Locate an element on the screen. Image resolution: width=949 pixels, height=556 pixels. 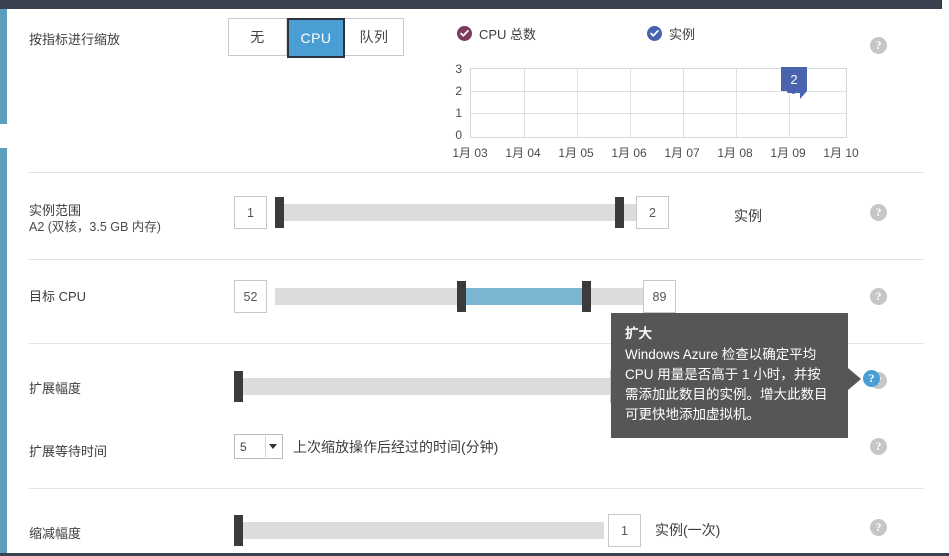
scale-down-amount-row: 缩减幅度 1 实例(一次) ? is located at coordinates (478, 524).